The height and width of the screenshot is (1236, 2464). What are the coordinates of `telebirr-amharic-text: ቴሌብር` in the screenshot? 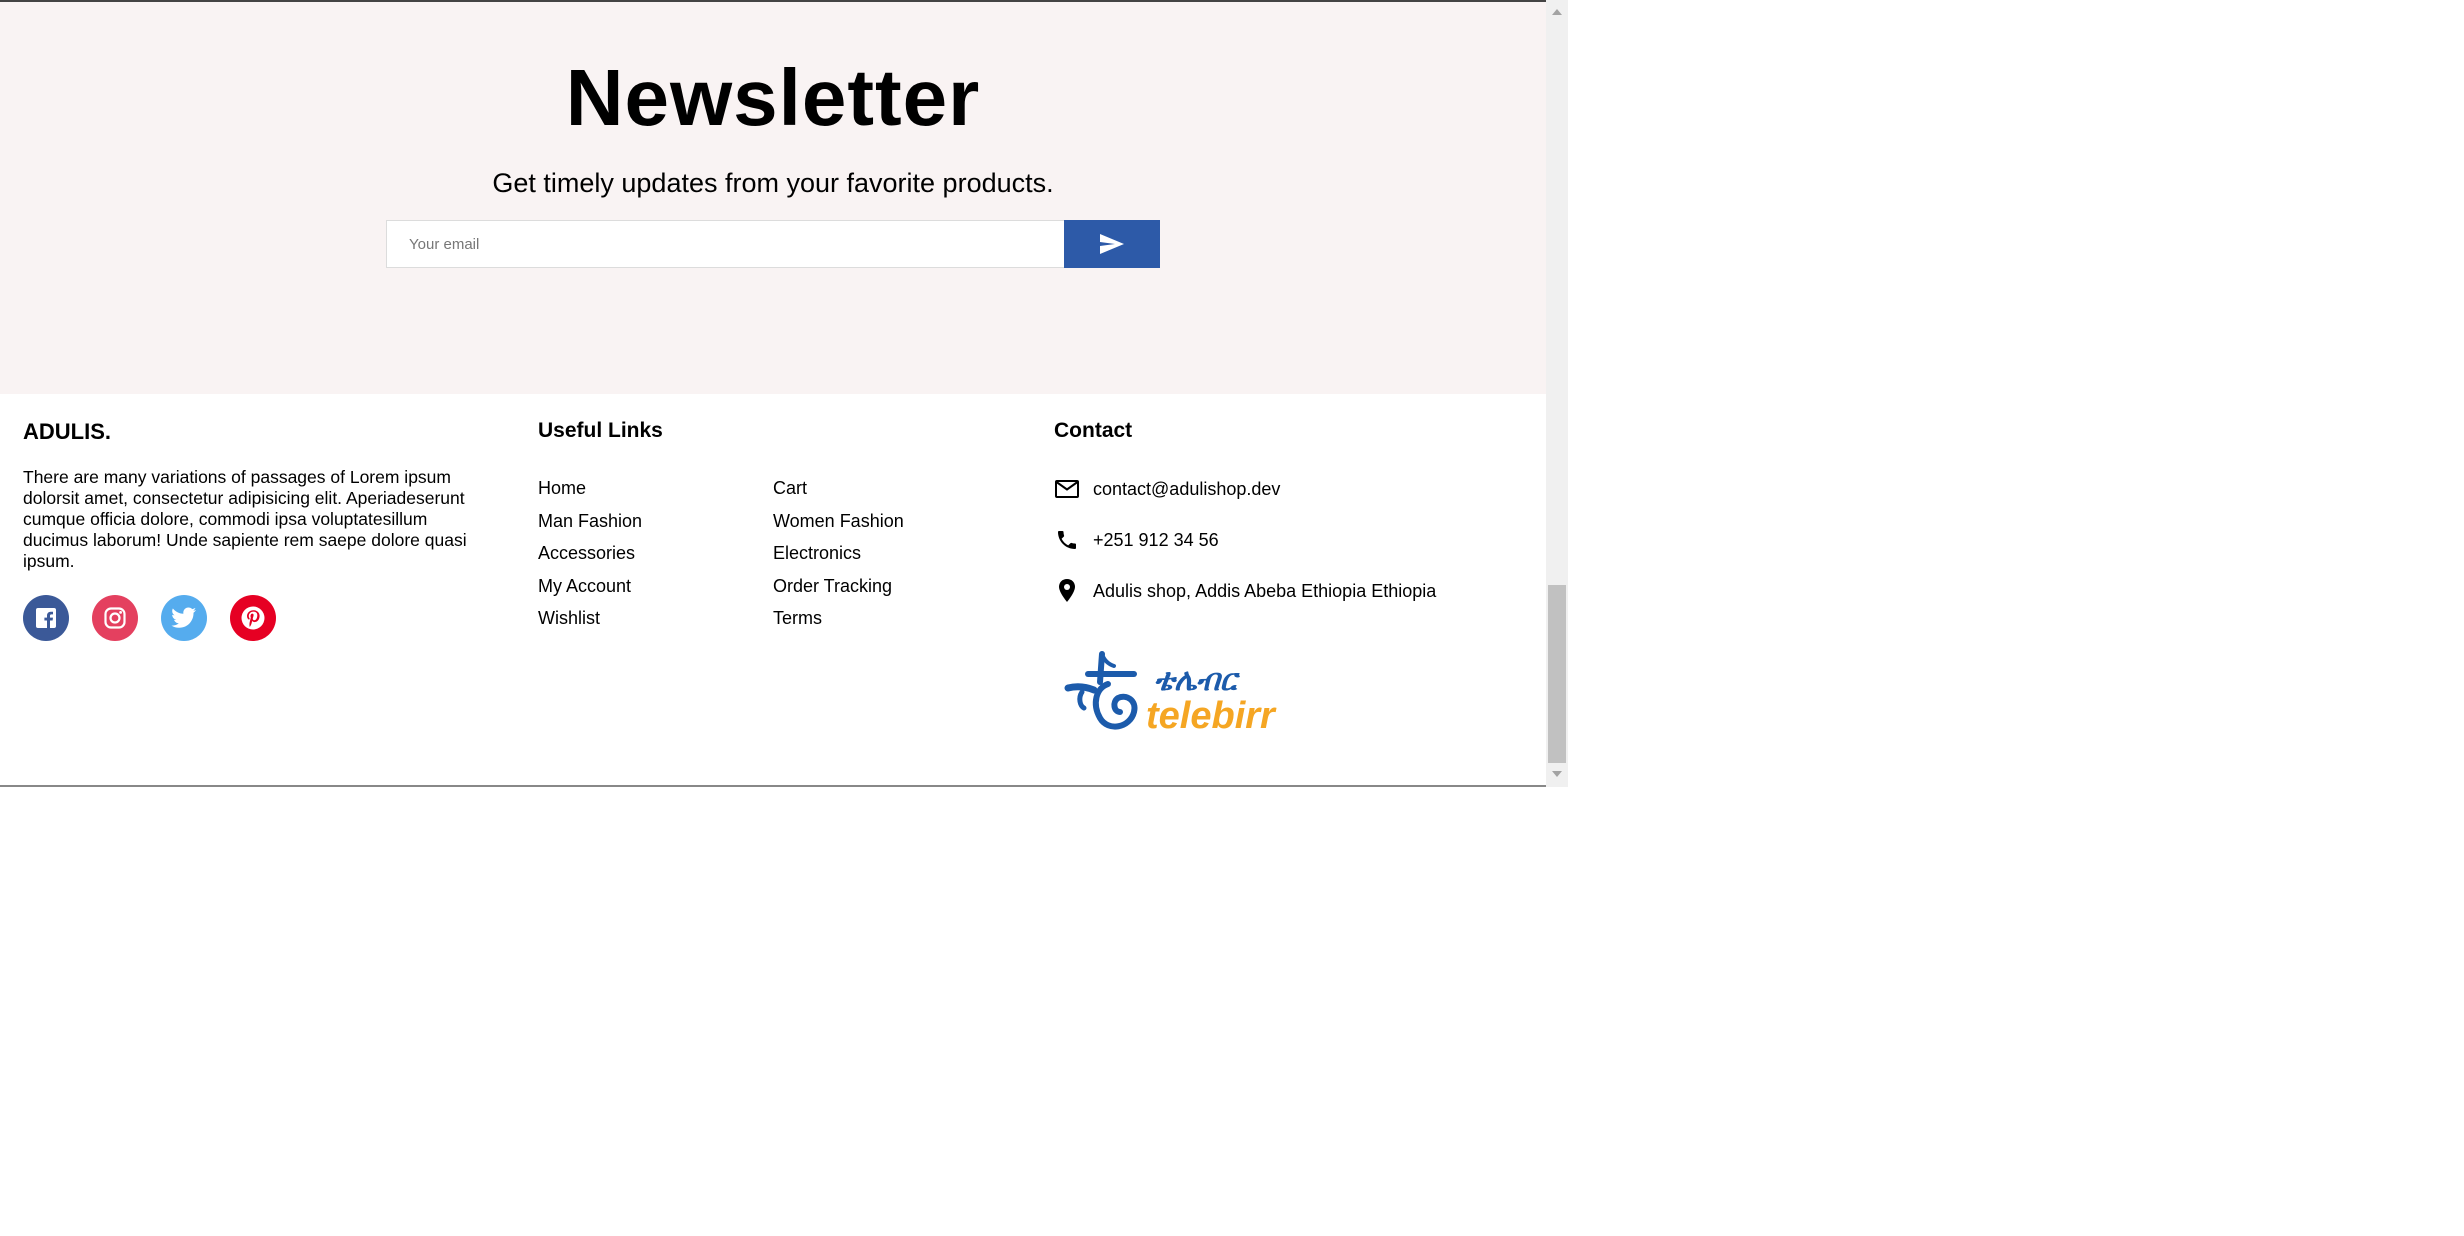 It's located at (1197, 680).